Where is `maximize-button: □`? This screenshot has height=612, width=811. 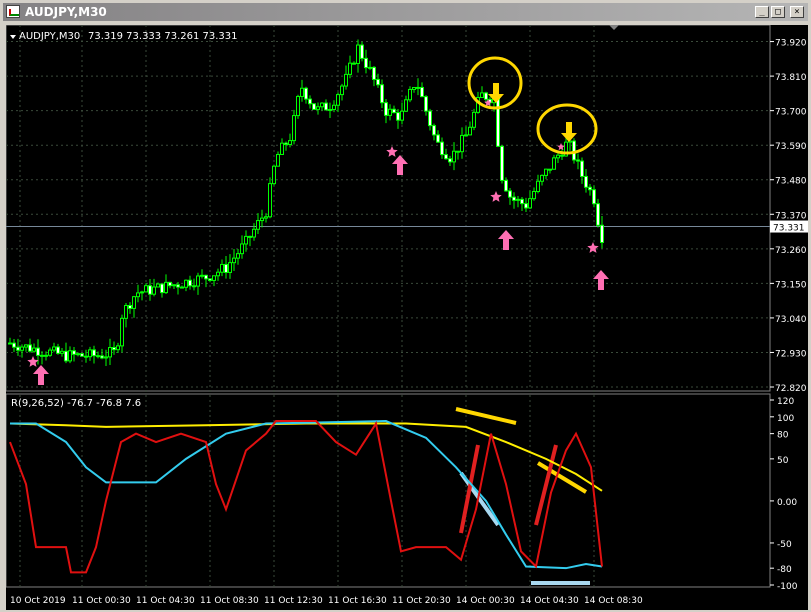
maximize-button: □ is located at coordinates (778, 12).